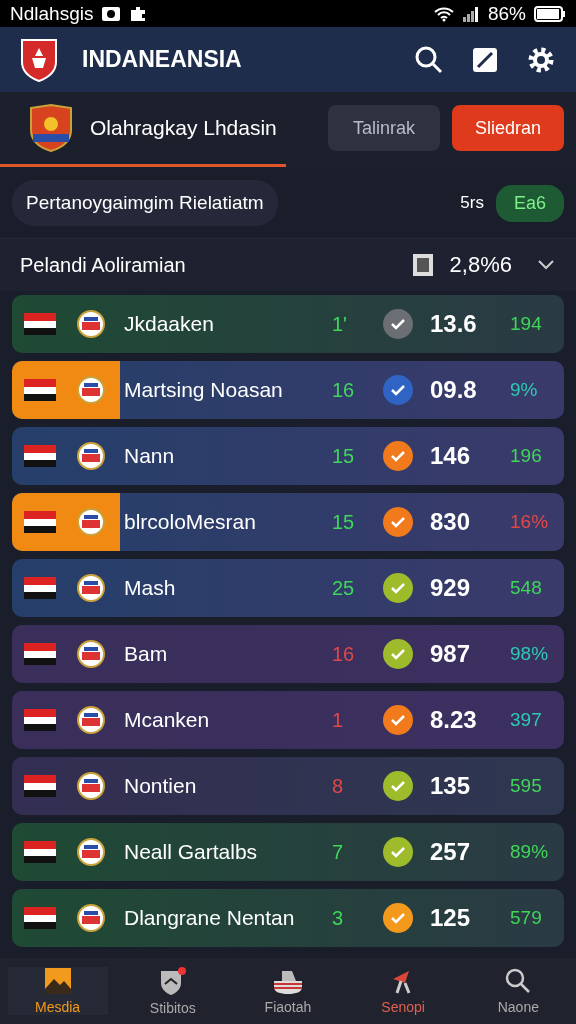 Image resolution: width=576 pixels, height=1024 pixels. Describe the element at coordinates (470, 13) in the screenshot. I see `signal-icon` at that location.